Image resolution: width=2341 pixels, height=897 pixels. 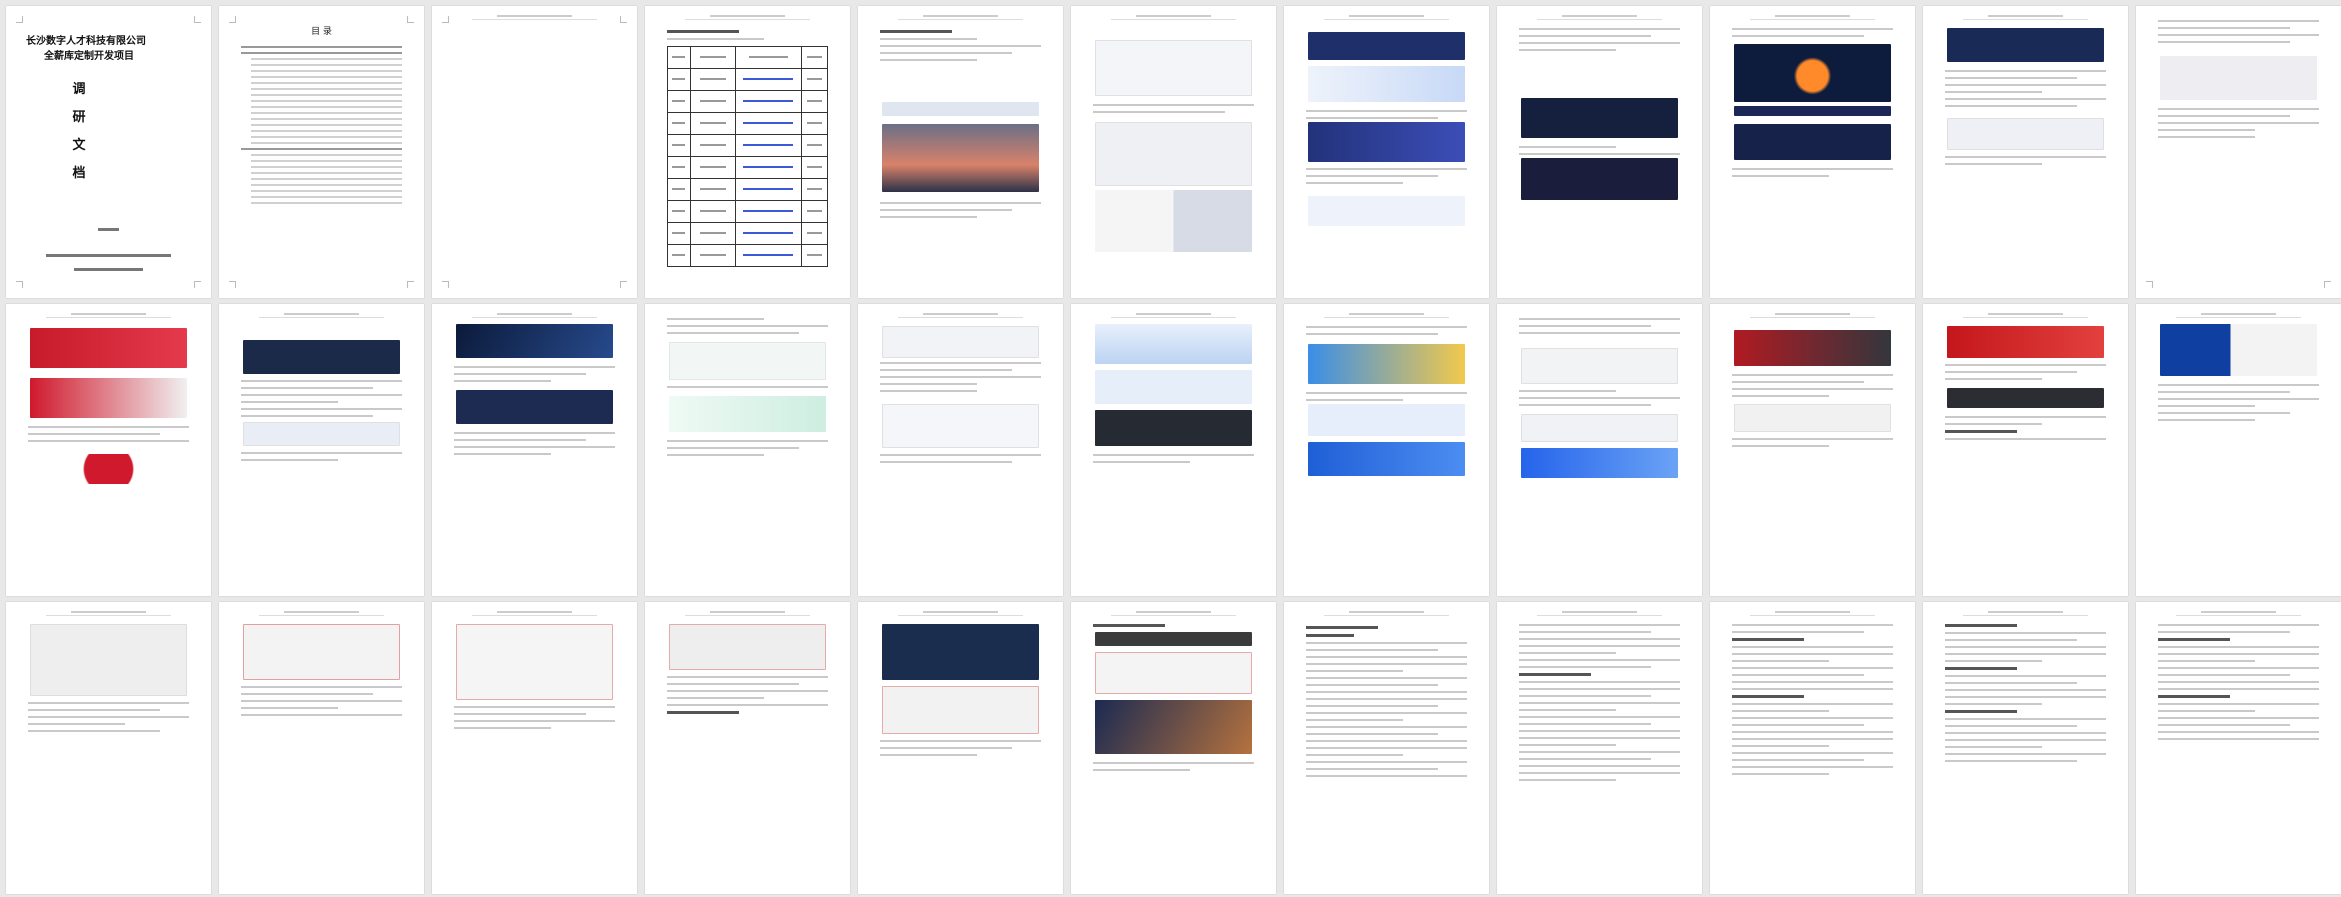 I want to click on page-blank, so click(x=534, y=152).